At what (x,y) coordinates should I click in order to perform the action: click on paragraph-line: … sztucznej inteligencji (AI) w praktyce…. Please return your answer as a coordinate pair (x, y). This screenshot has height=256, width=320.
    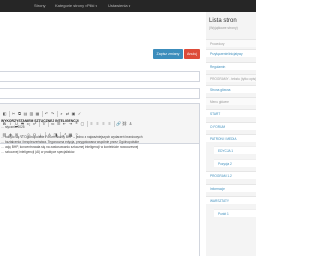
    Looking at the image, I should click on (38, 152).